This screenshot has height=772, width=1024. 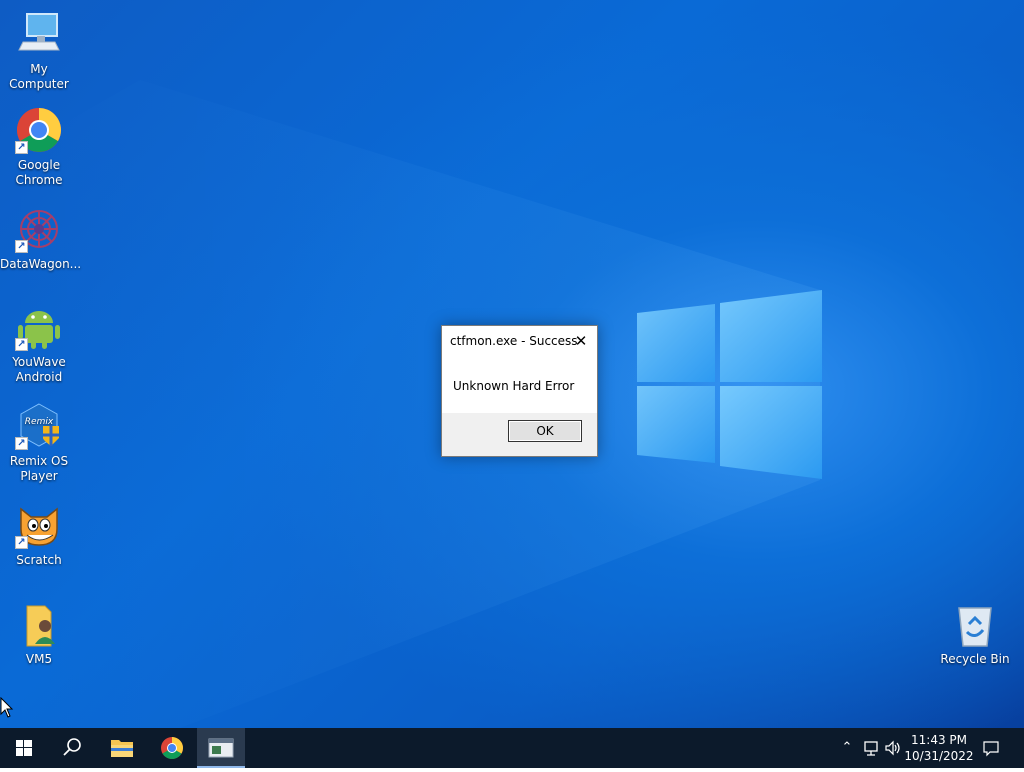 What do you see at coordinates (39, 130) in the screenshot?
I see `chrome-icon: ↗` at bounding box center [39, 130].